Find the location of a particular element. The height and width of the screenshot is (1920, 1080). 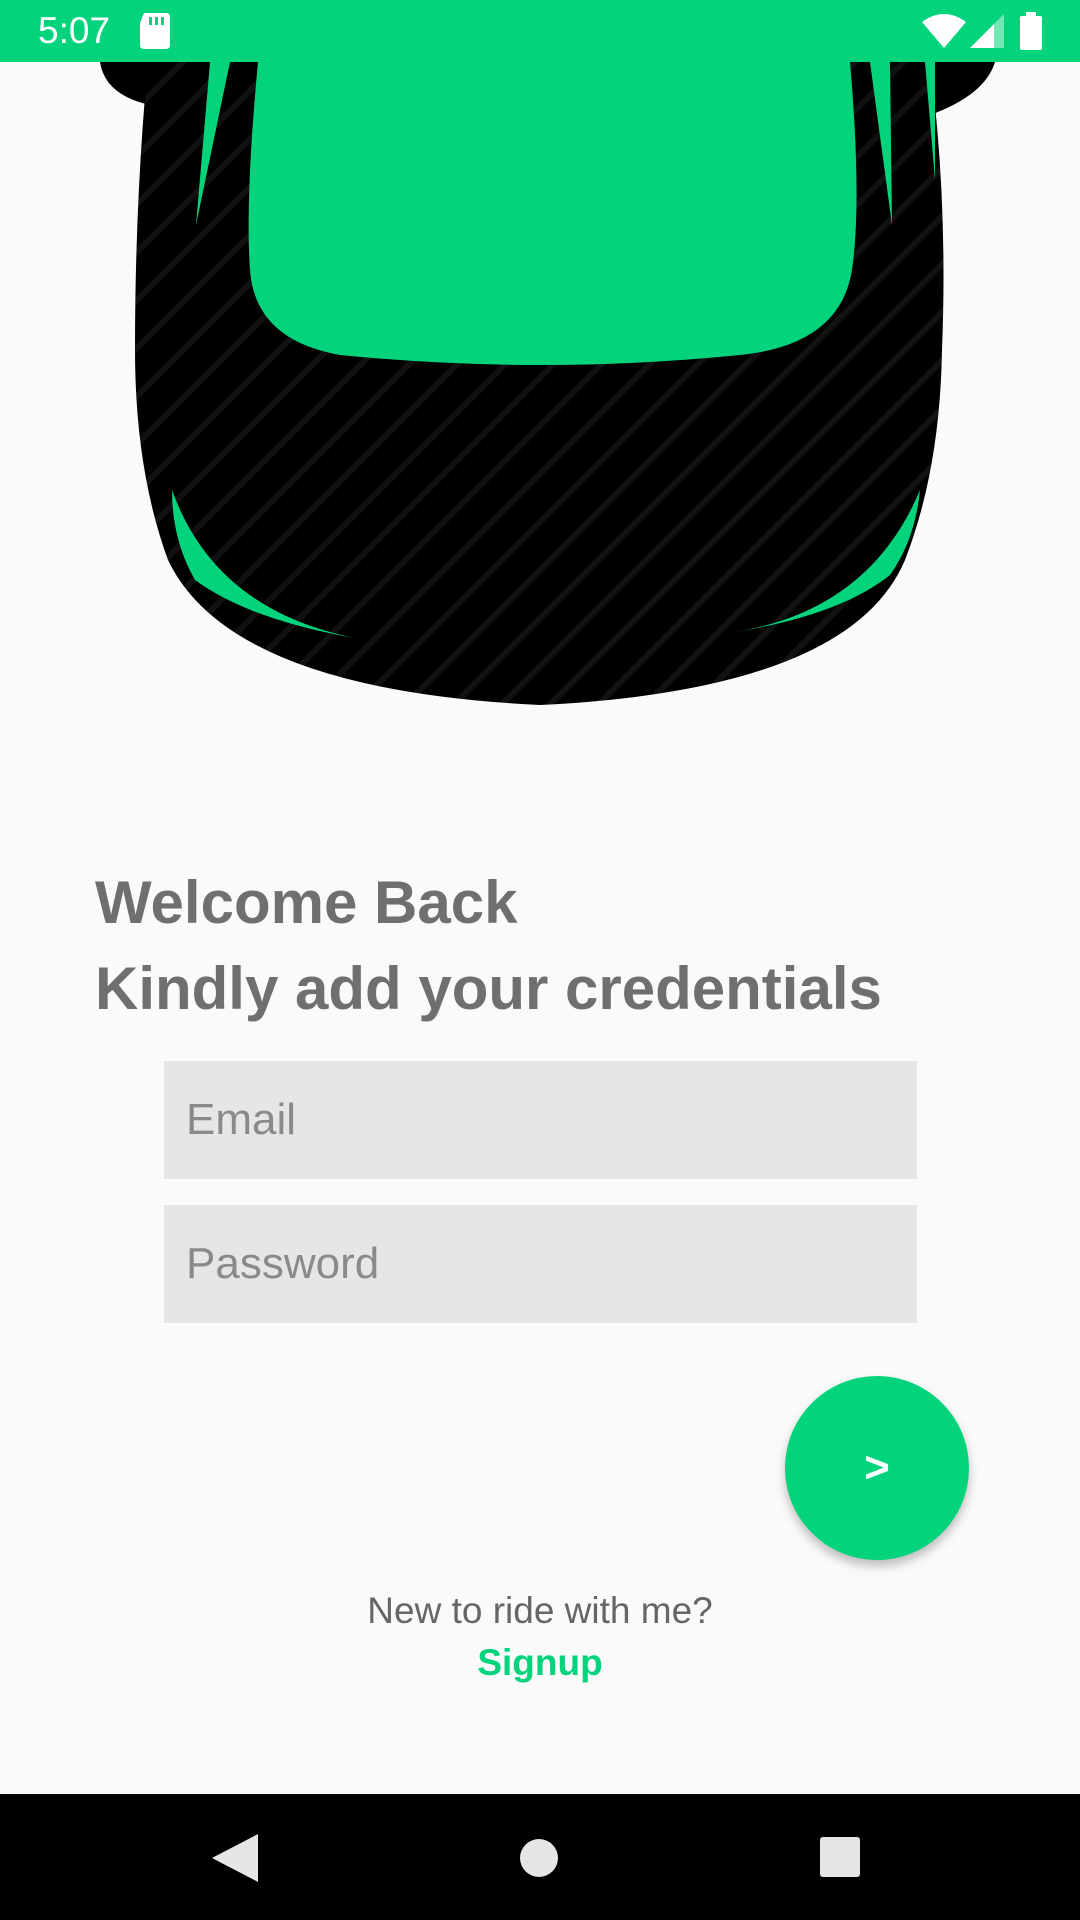

cell-signal-icon is located at coordinates (987, 31).